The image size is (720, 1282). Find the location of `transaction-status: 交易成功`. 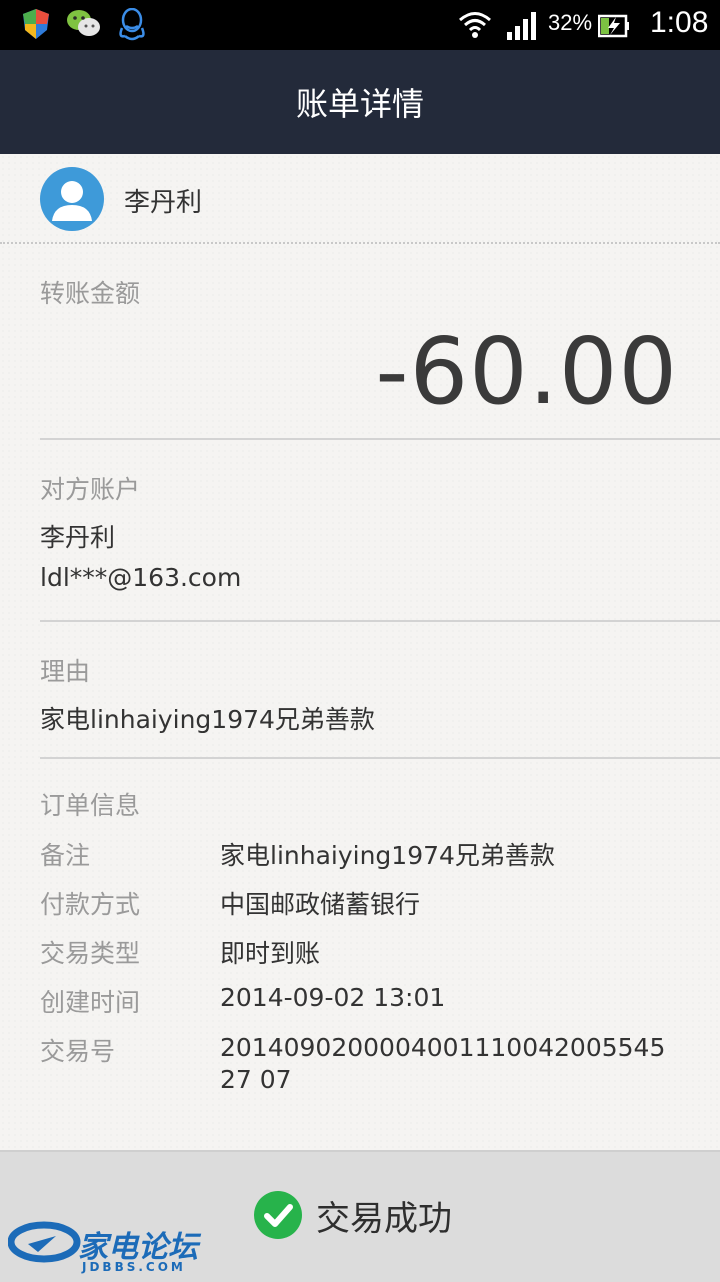

transaction-status: 交易成功 is located at coordinates (384, 1219).